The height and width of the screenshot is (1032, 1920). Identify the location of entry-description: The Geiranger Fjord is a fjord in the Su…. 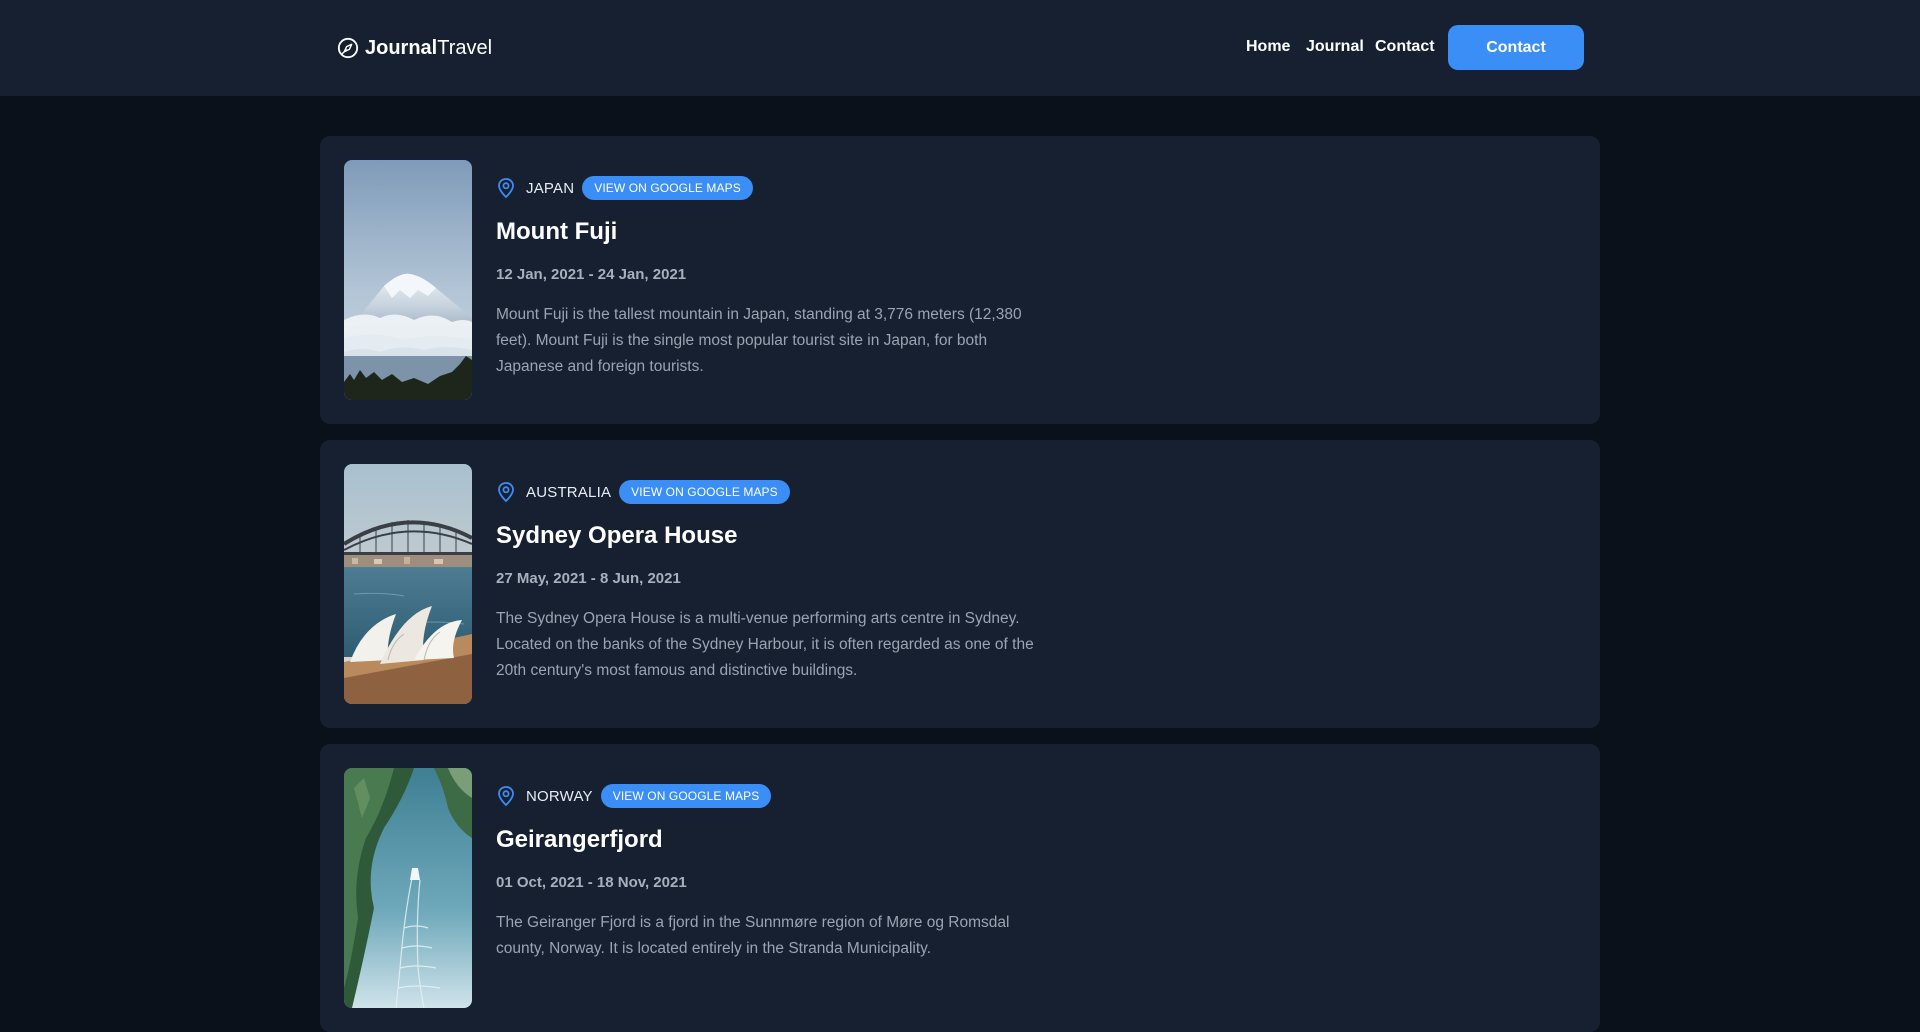
(753, 935).